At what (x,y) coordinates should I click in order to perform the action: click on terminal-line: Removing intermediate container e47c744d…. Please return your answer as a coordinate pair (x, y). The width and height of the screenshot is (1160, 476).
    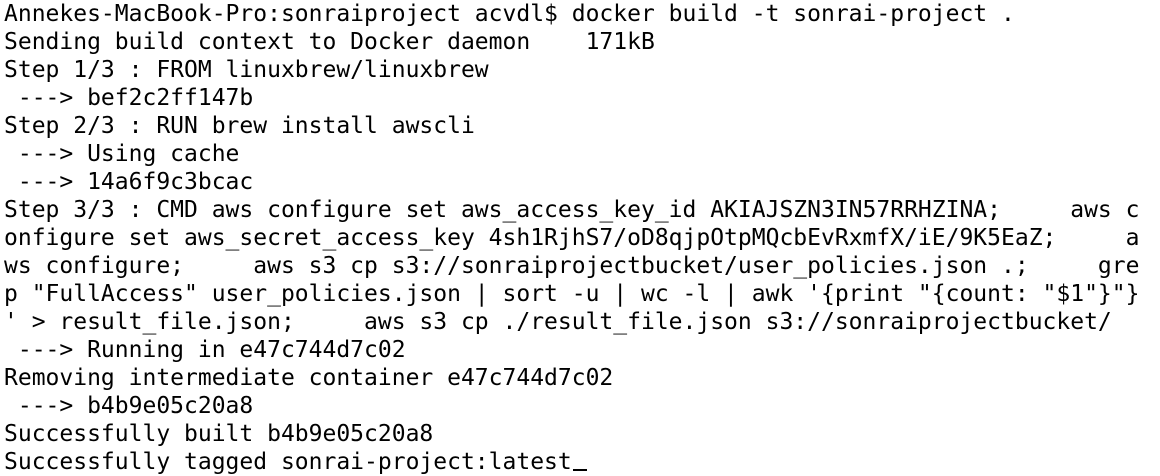
    Looking at the image, I should click on (309, 378).